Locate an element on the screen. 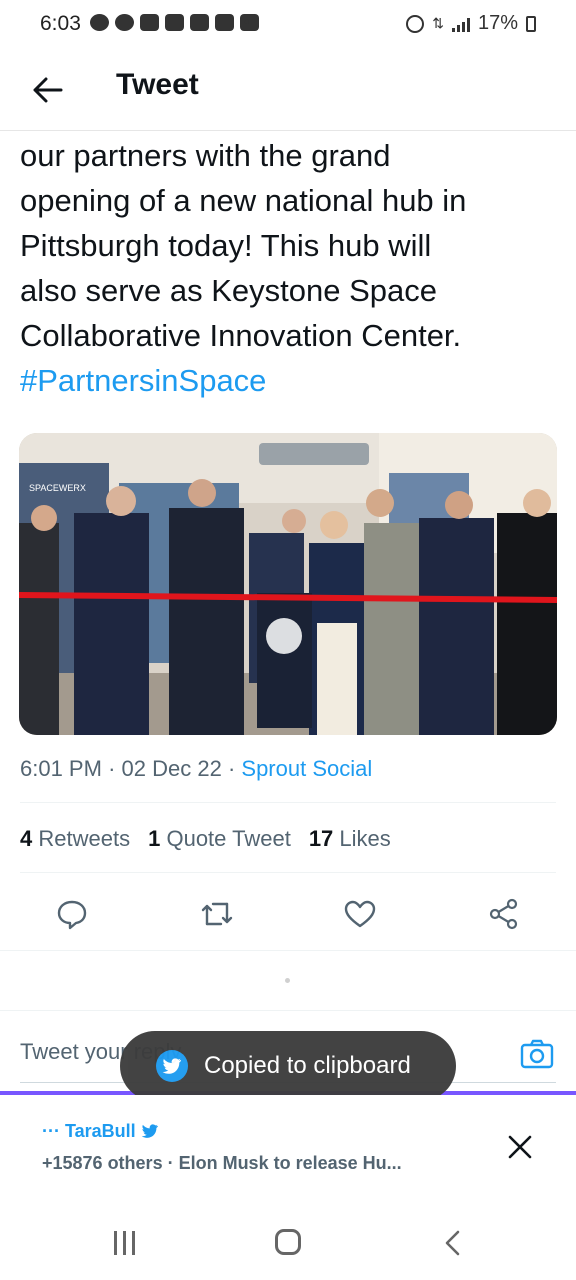  camera-icon is located at coordinates (537, 1054).